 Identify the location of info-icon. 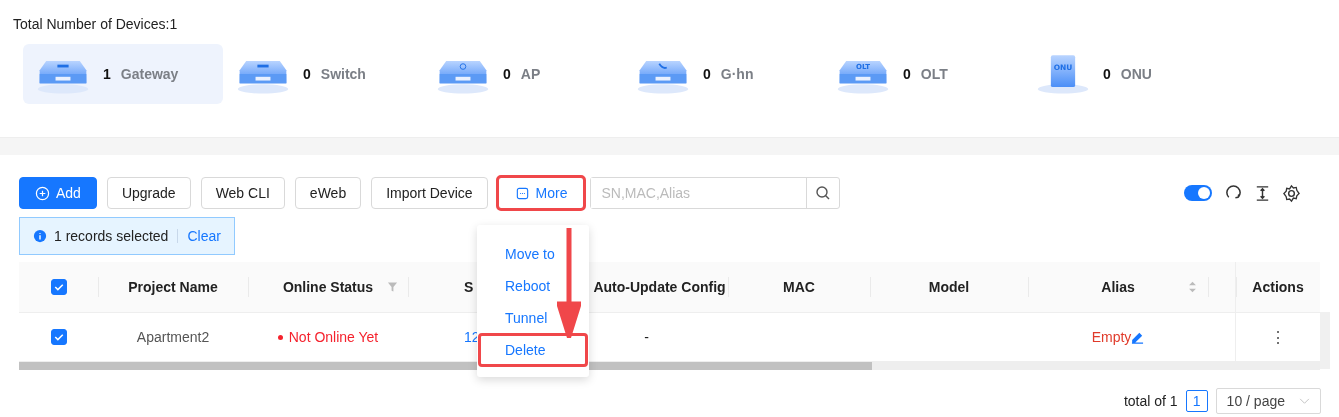
(40, 236).